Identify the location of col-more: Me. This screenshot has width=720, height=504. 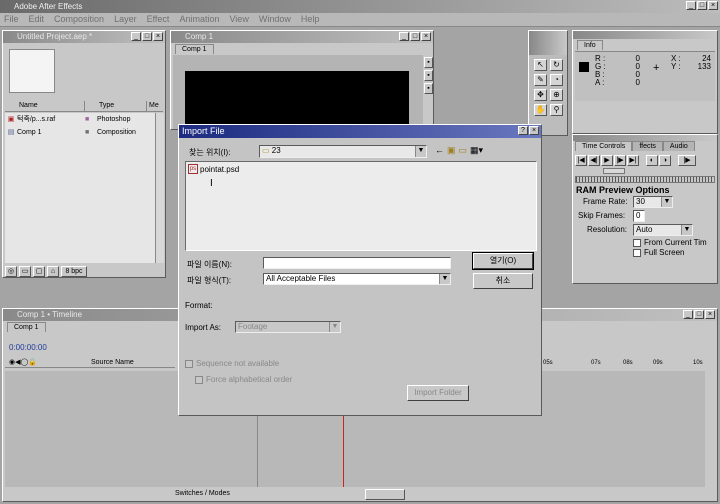
(153, 106).